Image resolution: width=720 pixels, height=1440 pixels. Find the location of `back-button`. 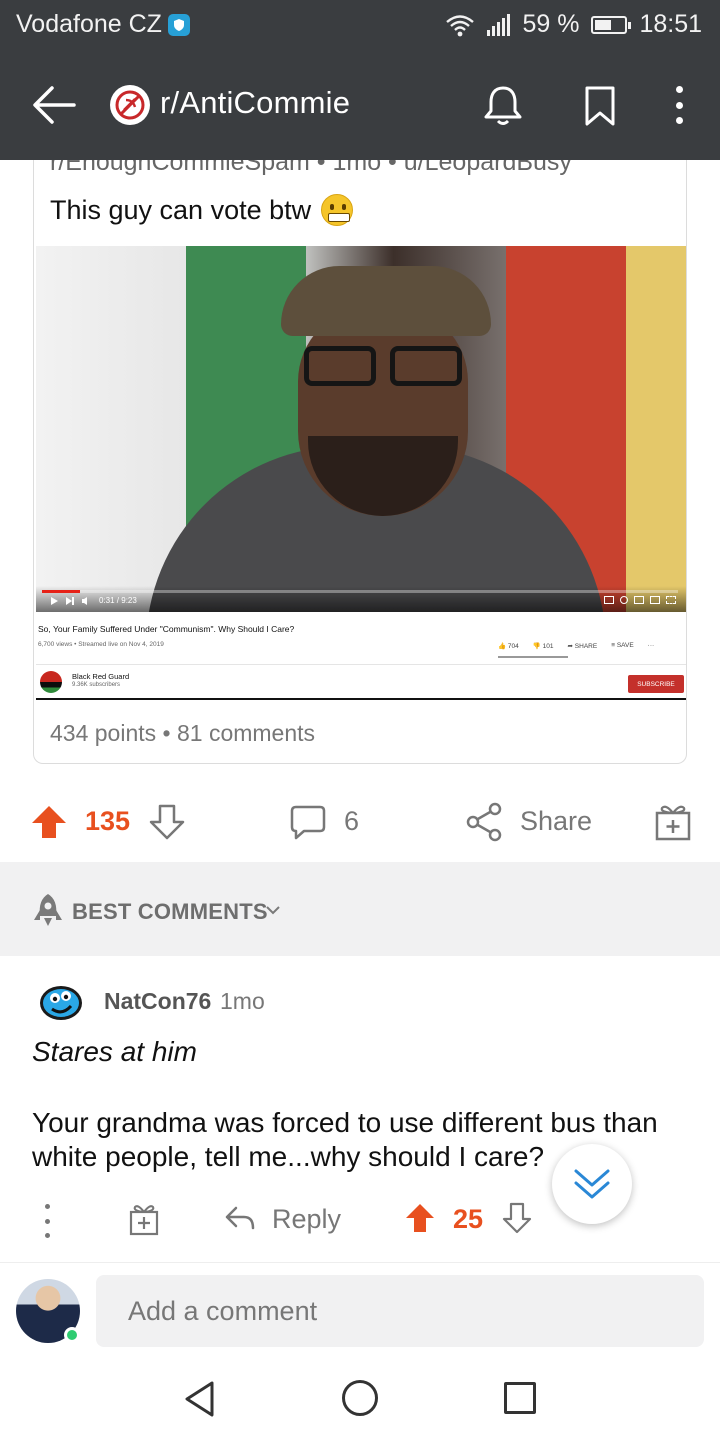

back-button is located at coordinates (55, 105).